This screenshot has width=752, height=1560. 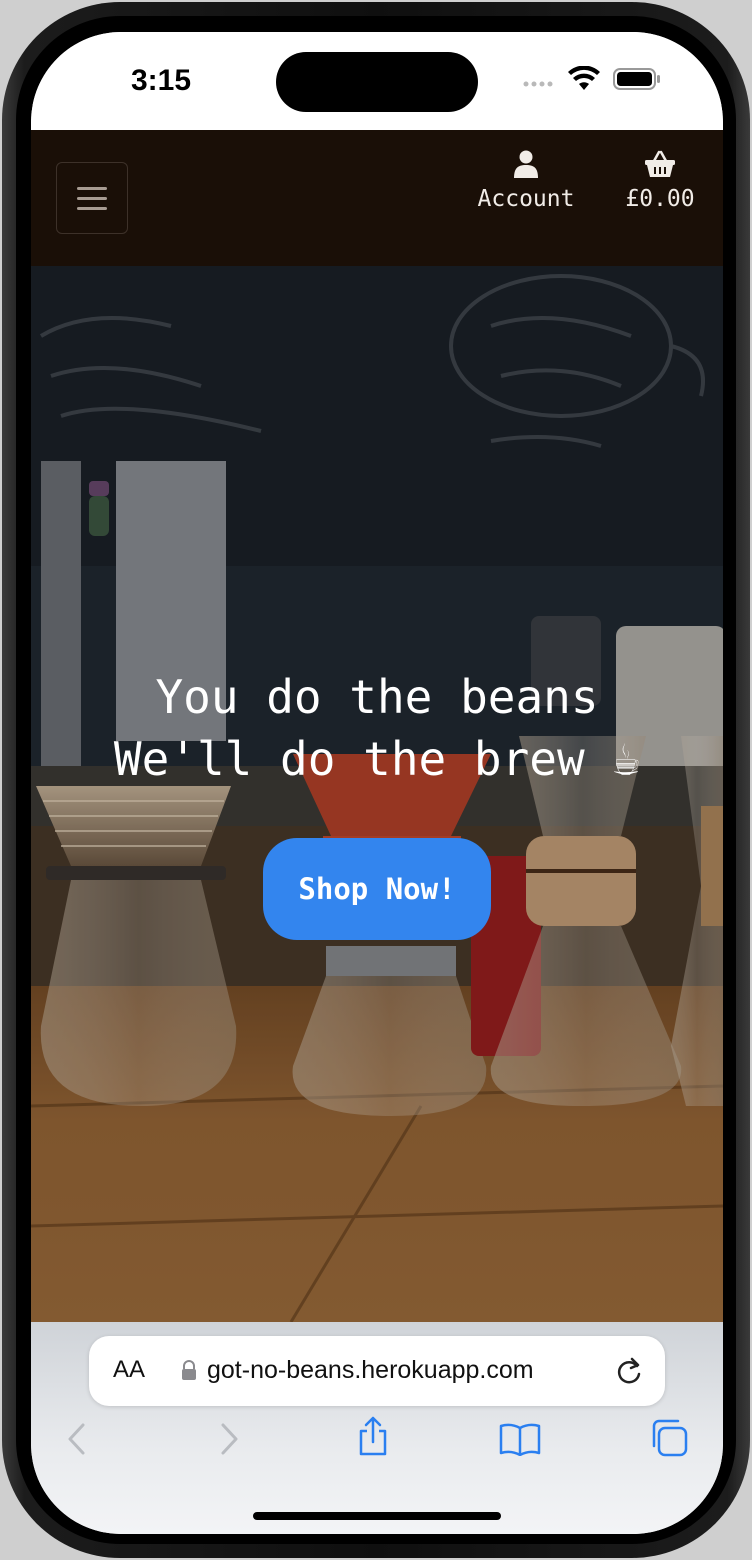 What do you see at coordinates (92, 188) in the screenshot?
I see `hamburger-icon` at bounding box center [92, 188].